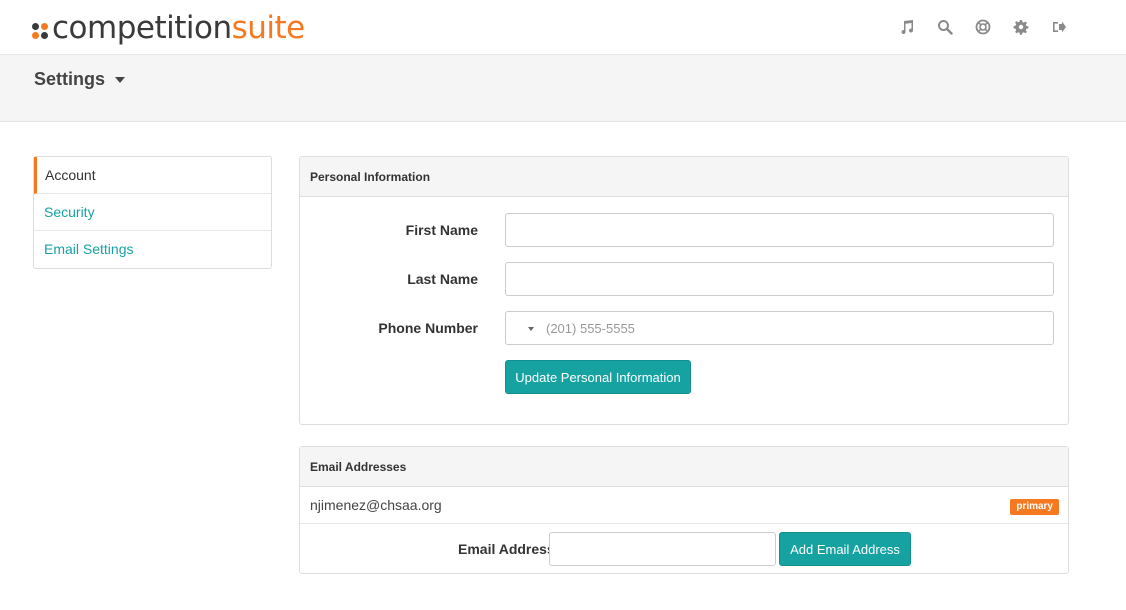 The width and height of the screenshot is (1126, 610). I want to click on music-icon, so click(907, 27).